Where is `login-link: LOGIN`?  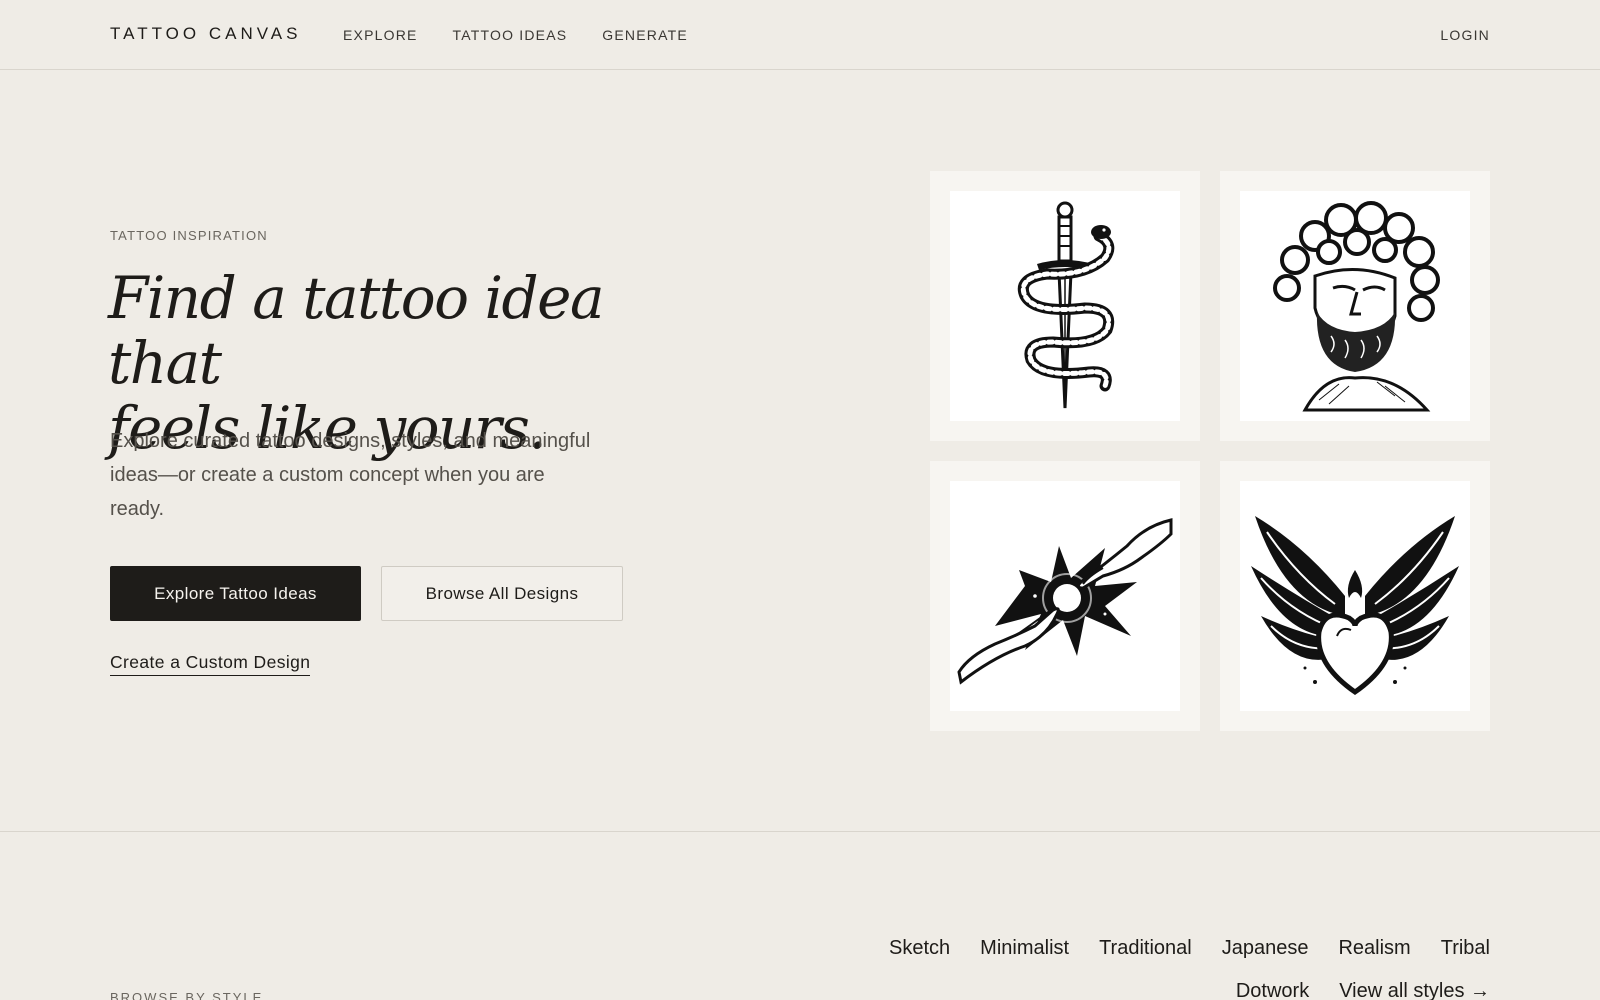 login-link: LOGIN is located at coordinates (1465, 35).